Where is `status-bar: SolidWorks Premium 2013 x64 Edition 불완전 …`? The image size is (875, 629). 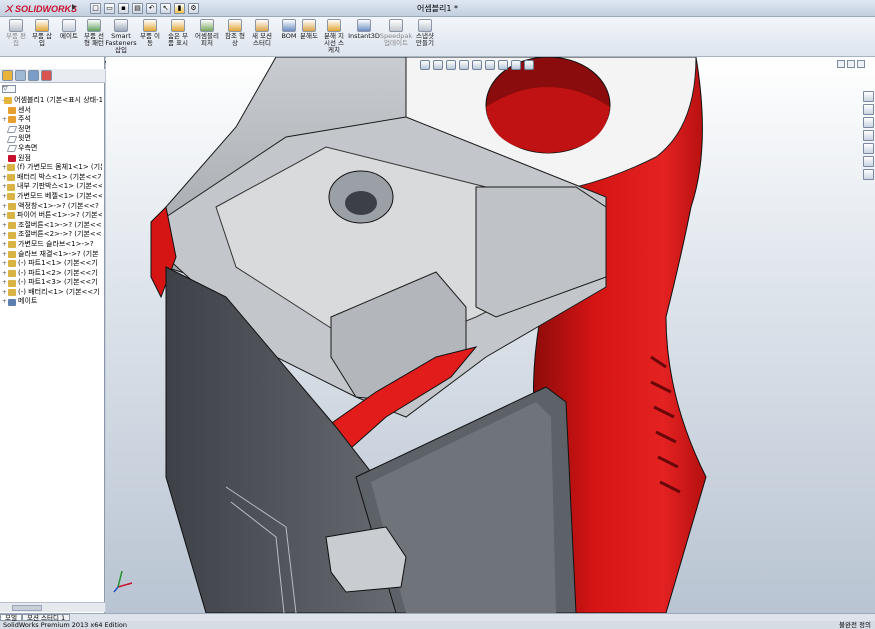
status-bar: SolidWorks Premium 2013 x64 Edition 불완전 … is located at coordinates (437, 625).